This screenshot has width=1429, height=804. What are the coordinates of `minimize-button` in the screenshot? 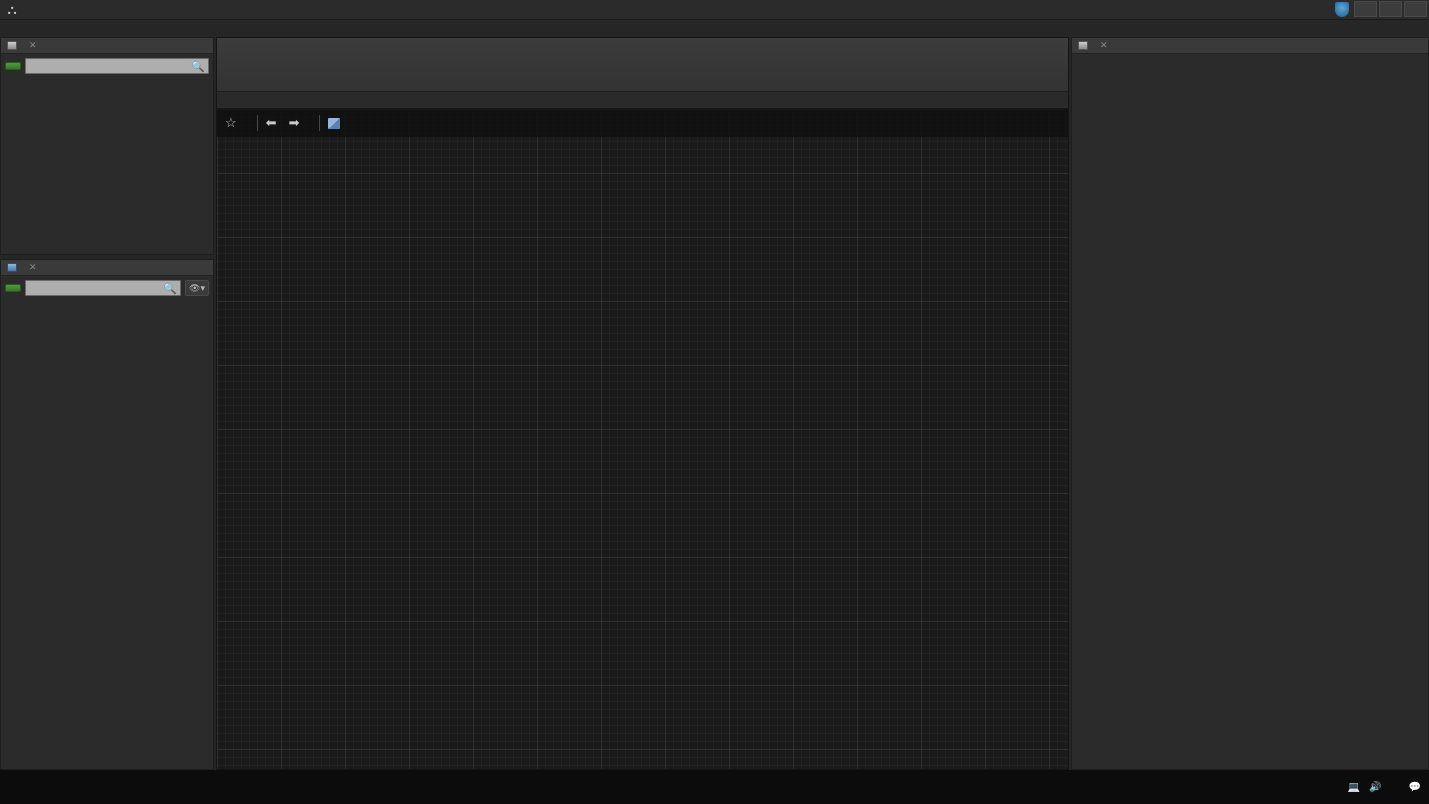 It's located at (1365, 9).